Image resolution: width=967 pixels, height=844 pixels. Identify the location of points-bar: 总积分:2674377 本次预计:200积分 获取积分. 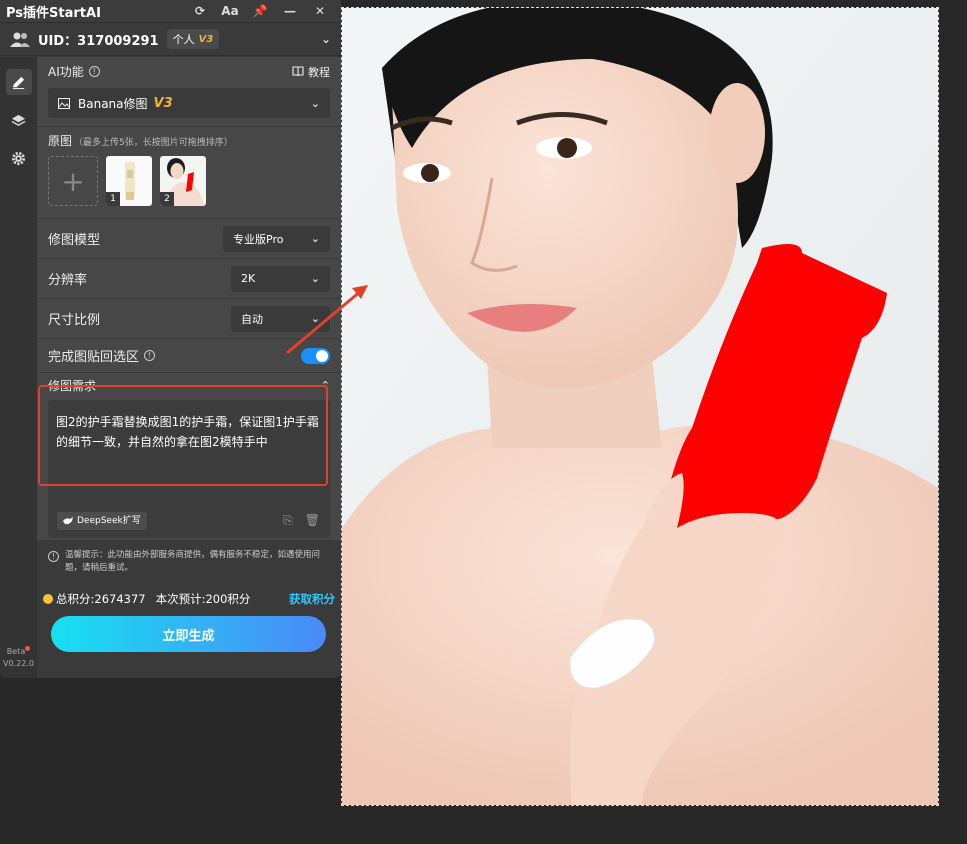
(189, 599).